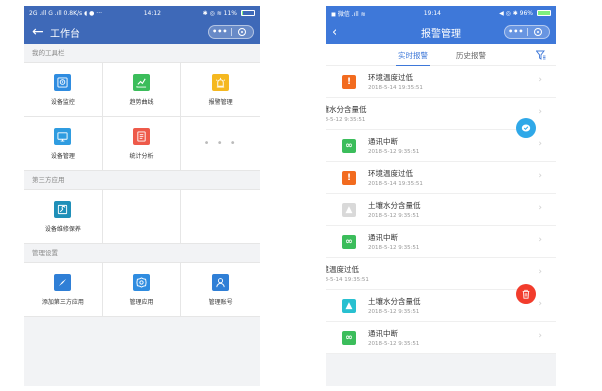  I want to click on filter-icon, so click(541, 55).